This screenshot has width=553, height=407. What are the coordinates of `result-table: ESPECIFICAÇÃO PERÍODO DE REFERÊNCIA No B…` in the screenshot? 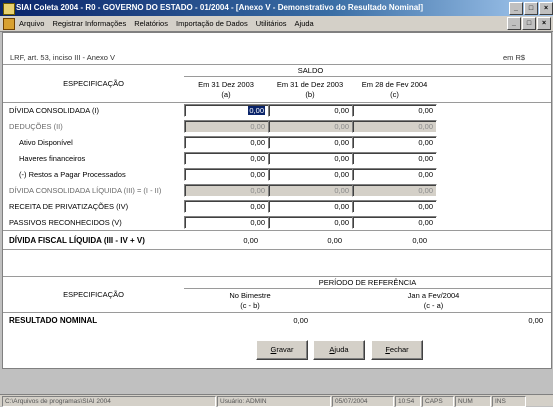 It's located at (277, 302).